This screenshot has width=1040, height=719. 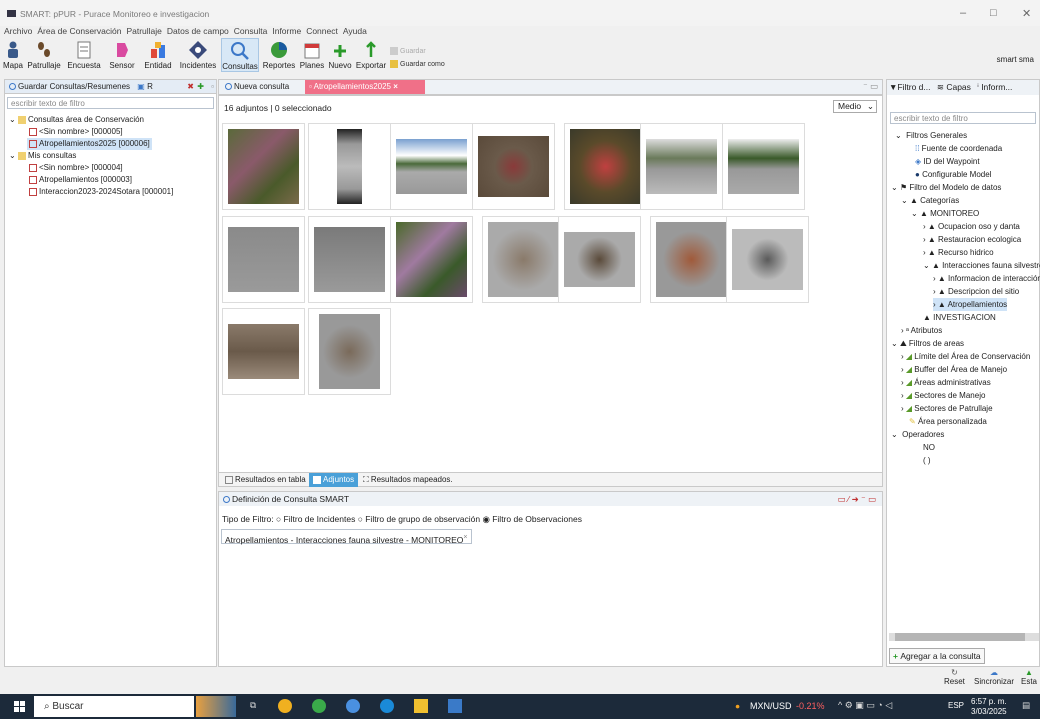 What do you see at coordinates (994, 677) in the screenshot?
I see `sync-button: ☁ Sincronizar` at bounding box center [994, 677].